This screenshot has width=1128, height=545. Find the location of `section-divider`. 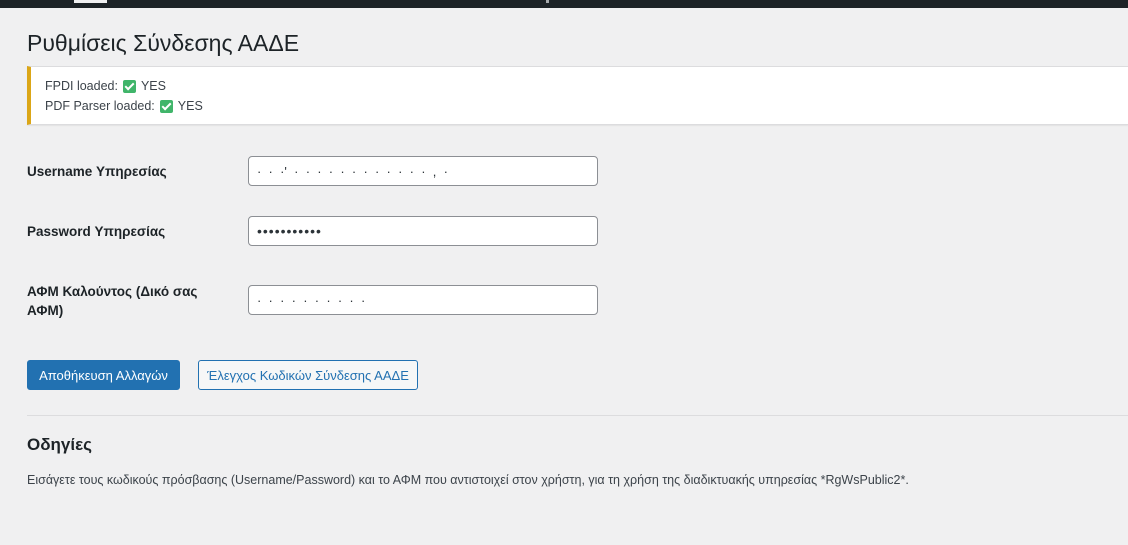

section-divider is located at coordinates (577, 415).